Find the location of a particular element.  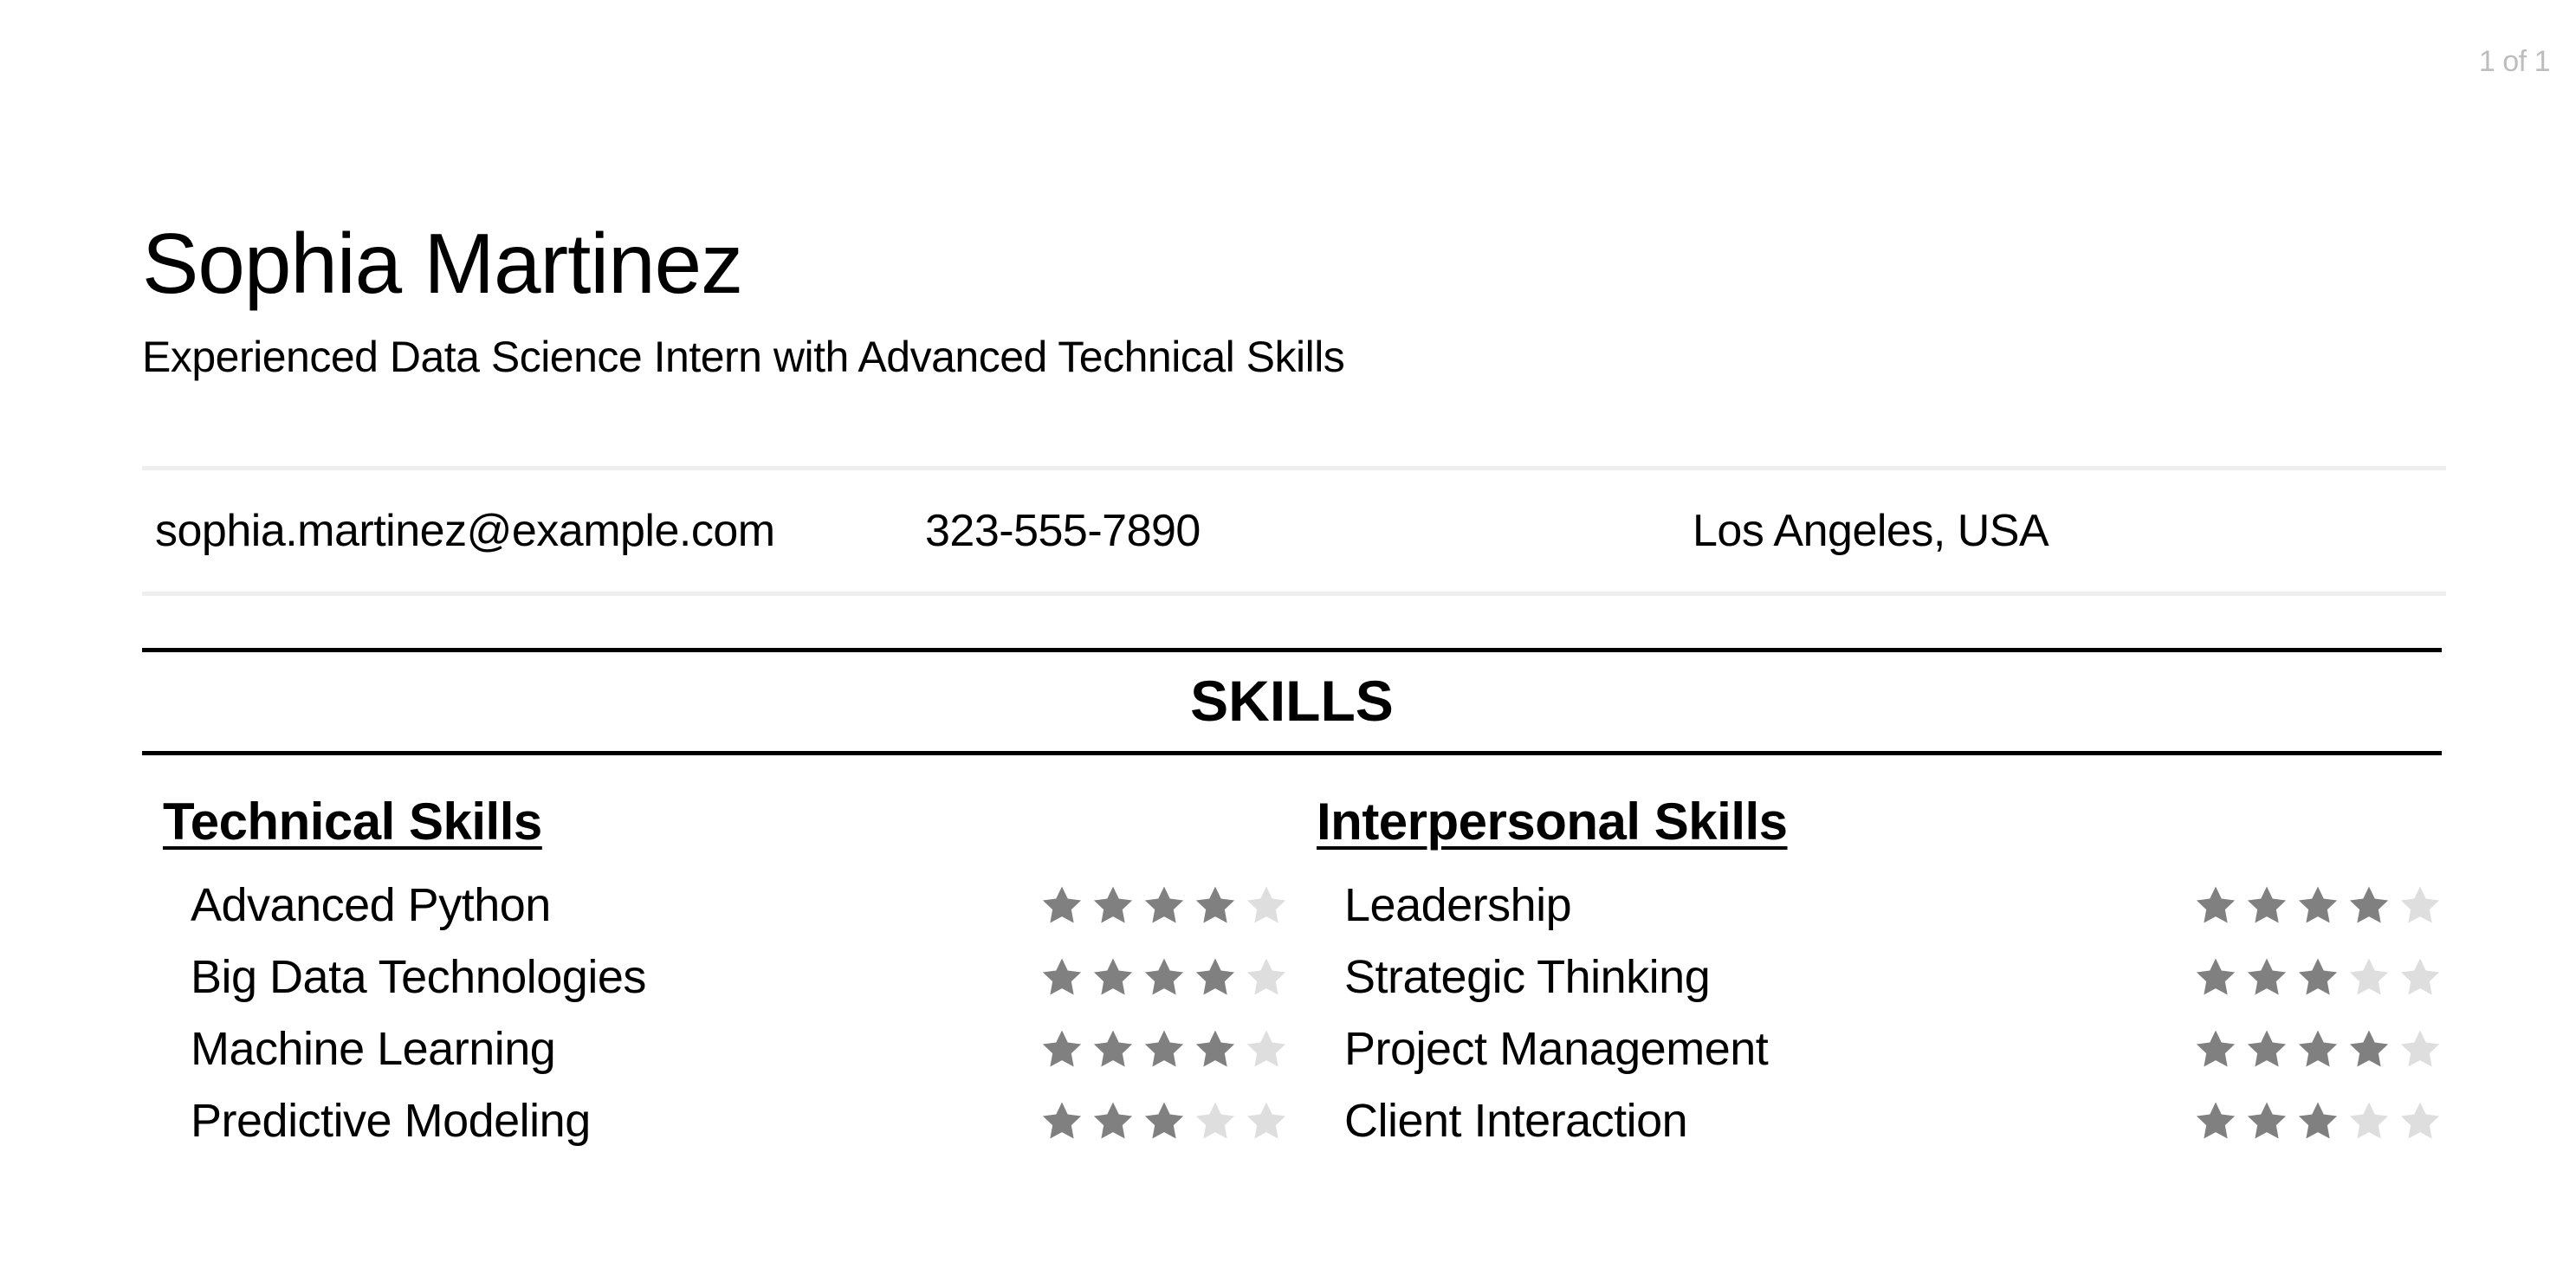

skill-row: Client Interaction is located at coordinates (1880, 1121).